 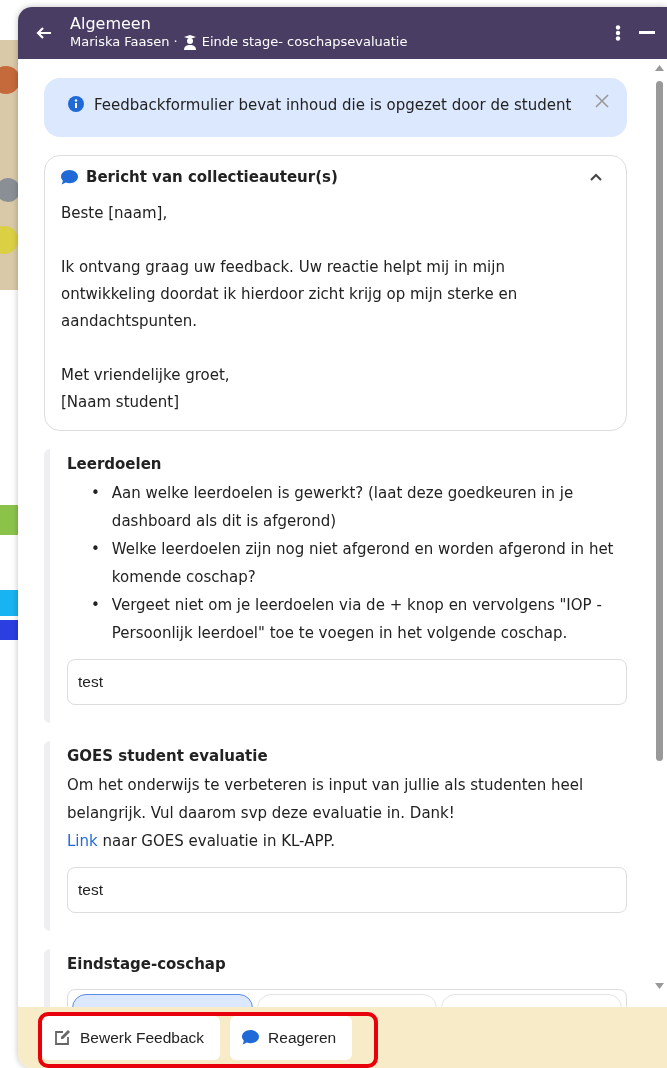 I want to click on section-description: Om het onderwijs te verbeteren is input van jullie als studenten heel belangrijk. Vul daarom svp deze evaluatie in. Dank!, so click(x=325, y=799).